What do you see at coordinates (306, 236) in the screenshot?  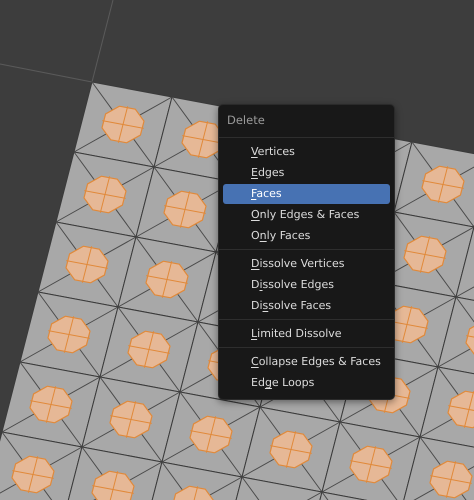 I see `menu-item: Only Faces` at bounding box center [306, 236].